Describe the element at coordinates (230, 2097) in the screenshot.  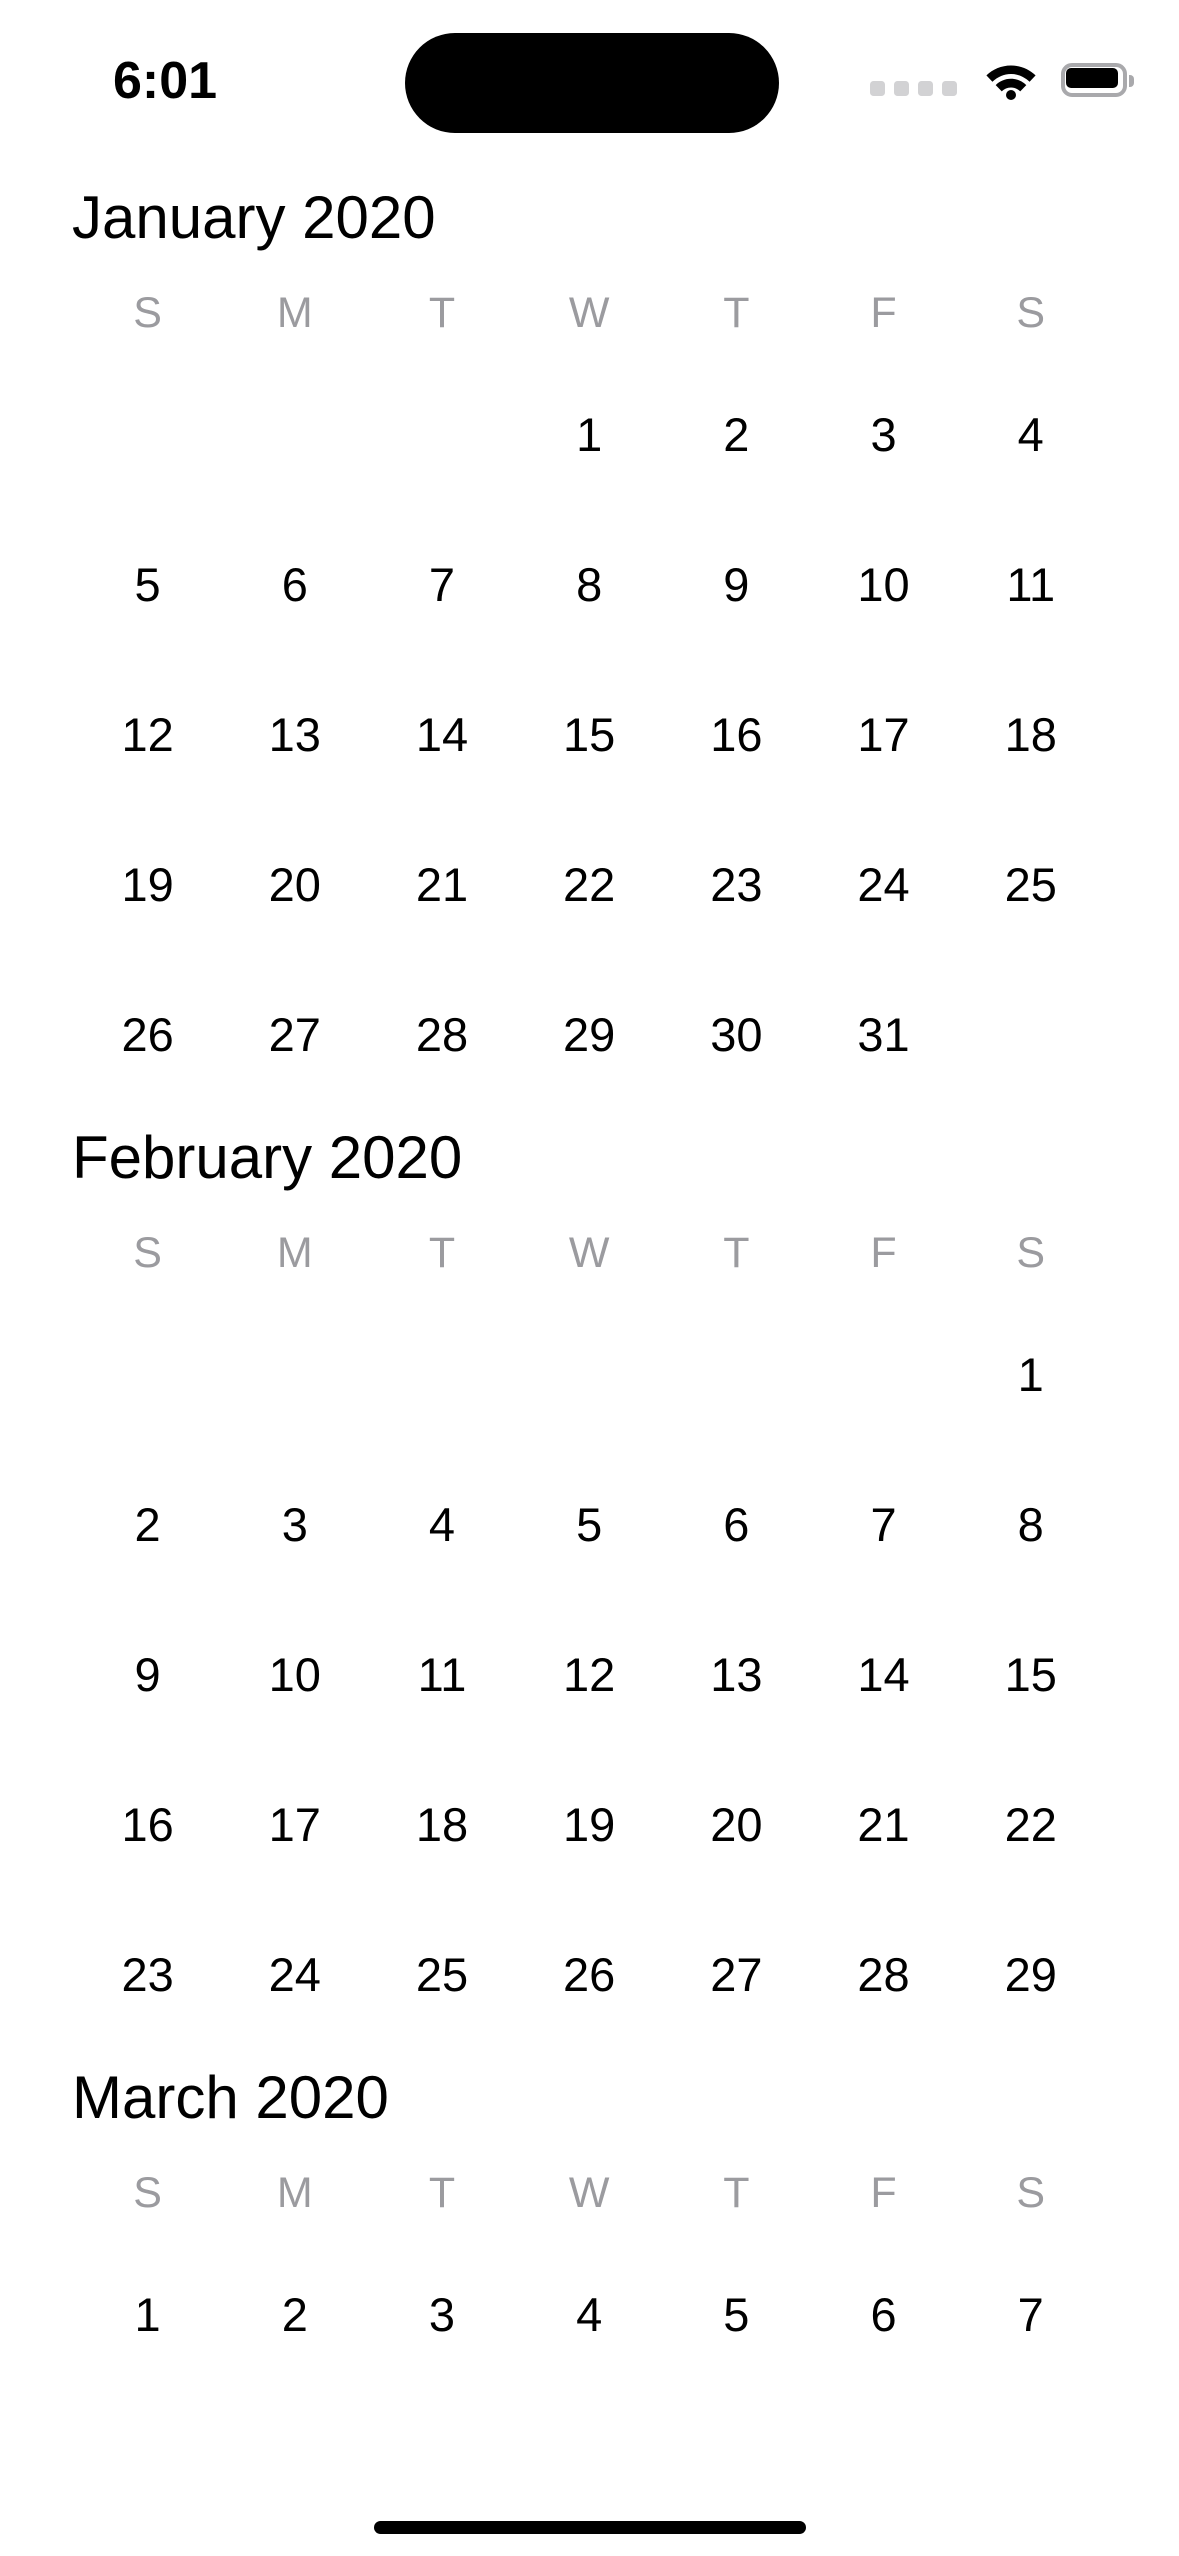
I see `month-title: March 2020` at that location.